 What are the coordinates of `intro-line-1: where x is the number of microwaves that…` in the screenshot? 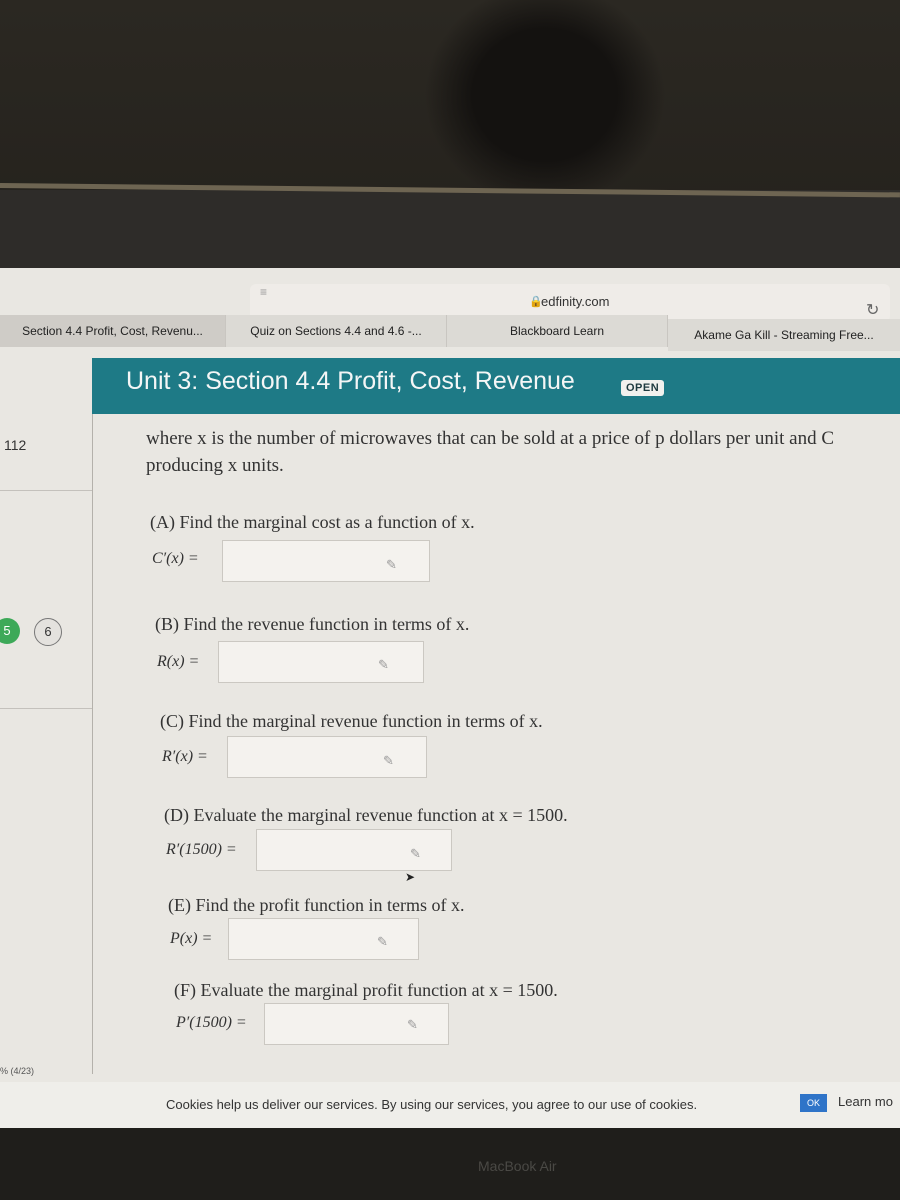 It's located at (490, 438).